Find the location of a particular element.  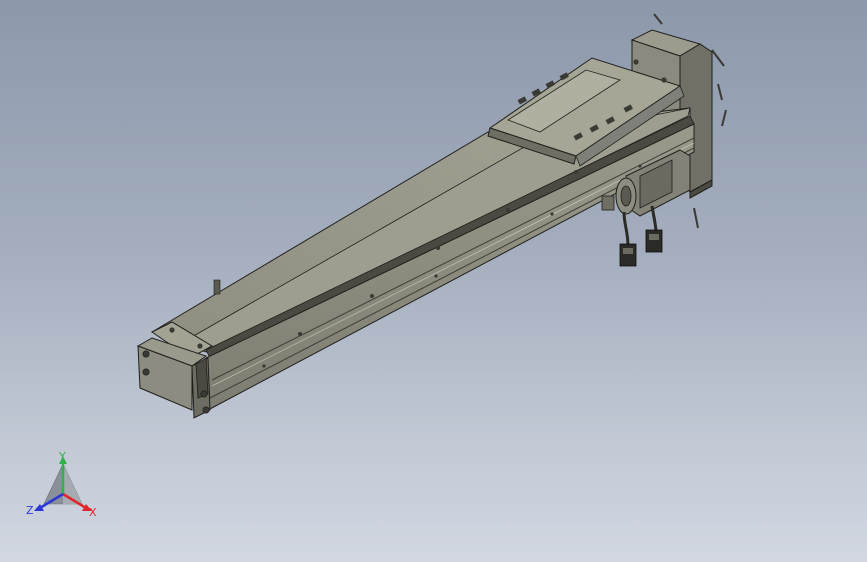

orientation-triad: Y X Z is located at coordinates (64, 488).